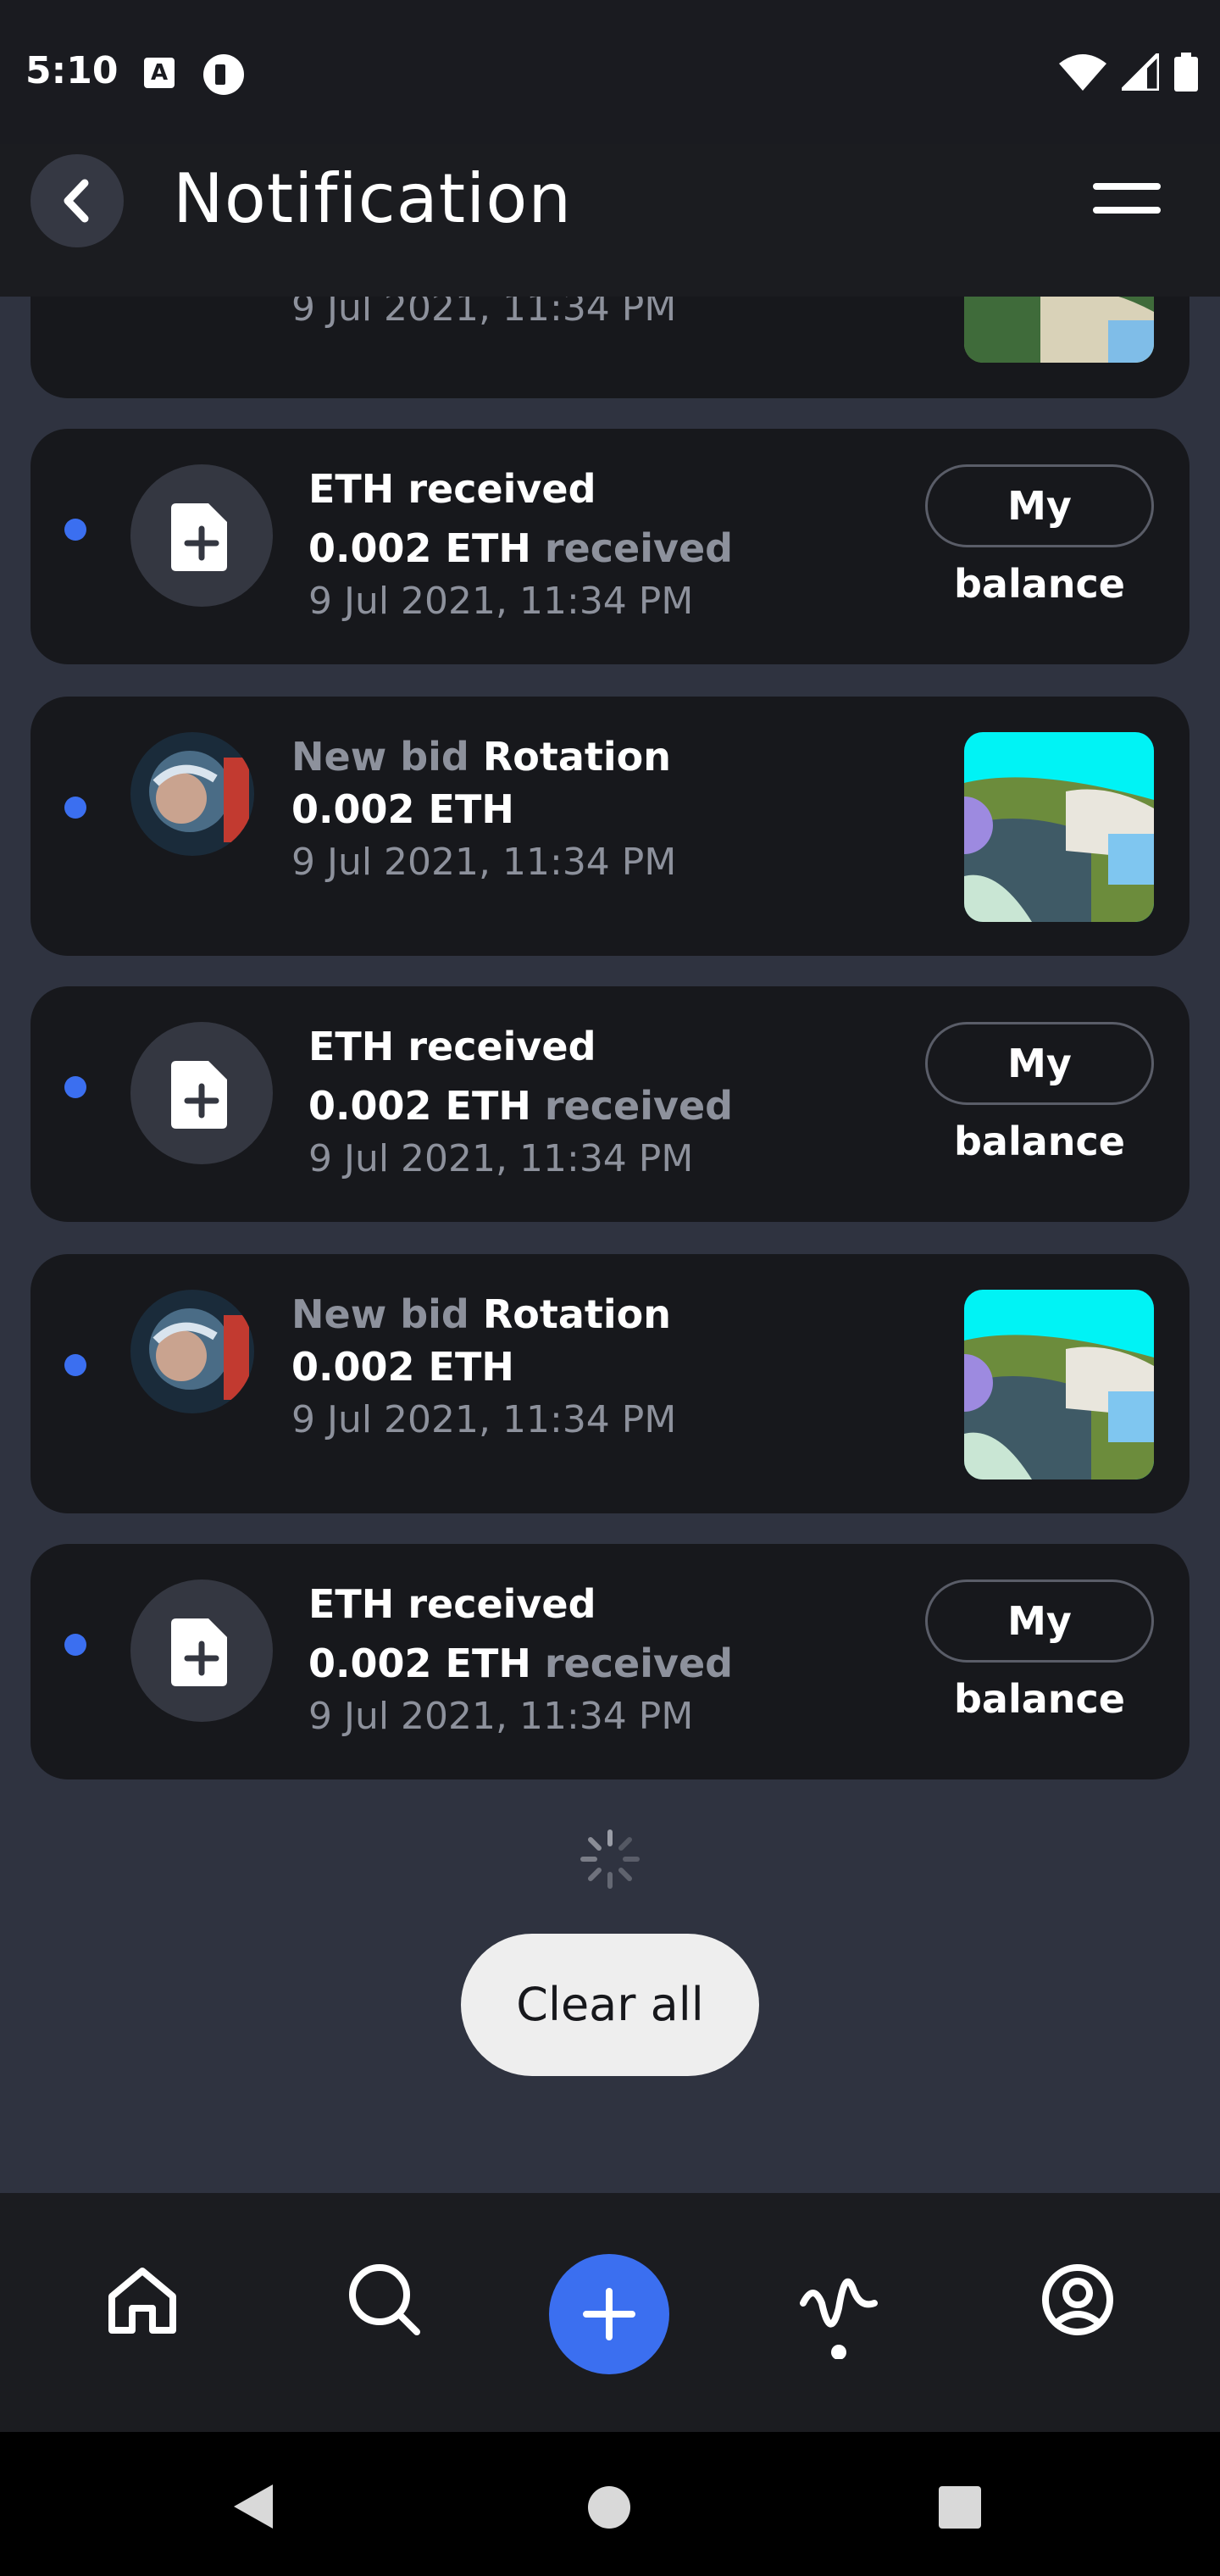 This screenshot has height=2576, width=1220. What do you see at coordinates (610, 1859) in the screenshot?
I see `loading-spinner-icon` at bounding box center [610, 1859].